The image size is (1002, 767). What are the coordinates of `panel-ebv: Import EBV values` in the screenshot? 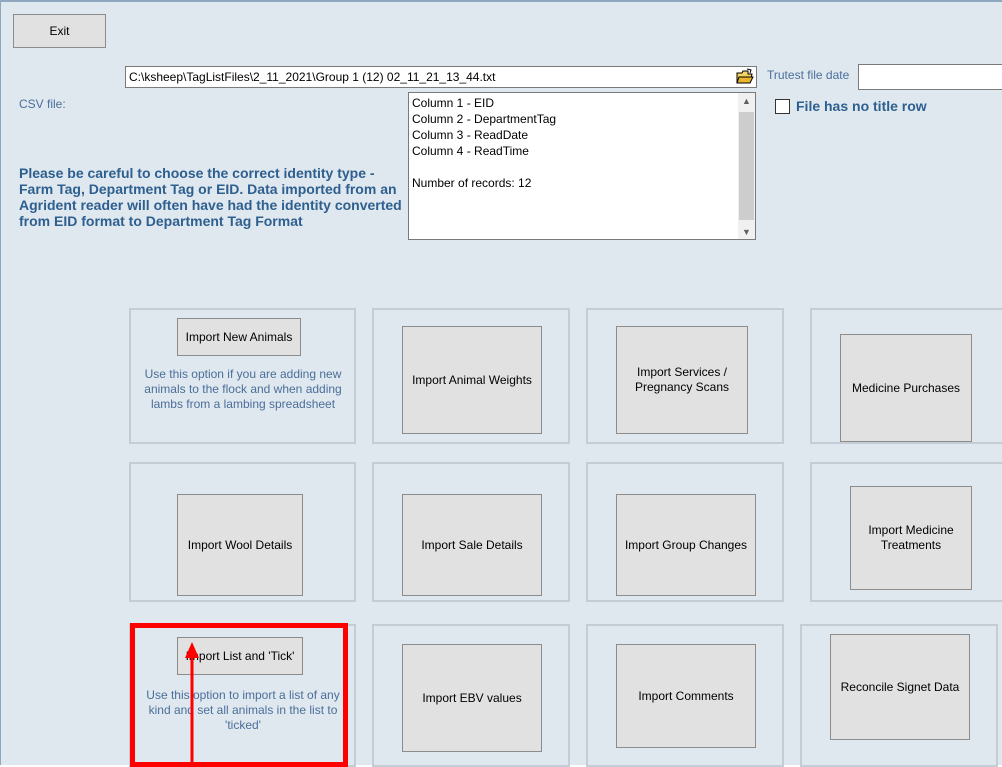 It's located at (471, 695).